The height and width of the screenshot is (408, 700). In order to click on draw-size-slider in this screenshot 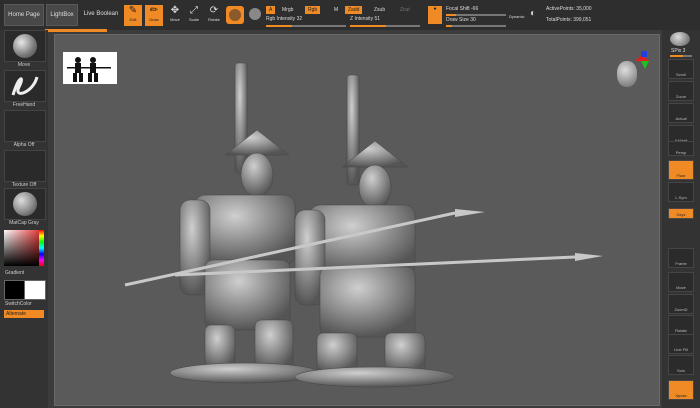, I will do `click(476, 26)`.